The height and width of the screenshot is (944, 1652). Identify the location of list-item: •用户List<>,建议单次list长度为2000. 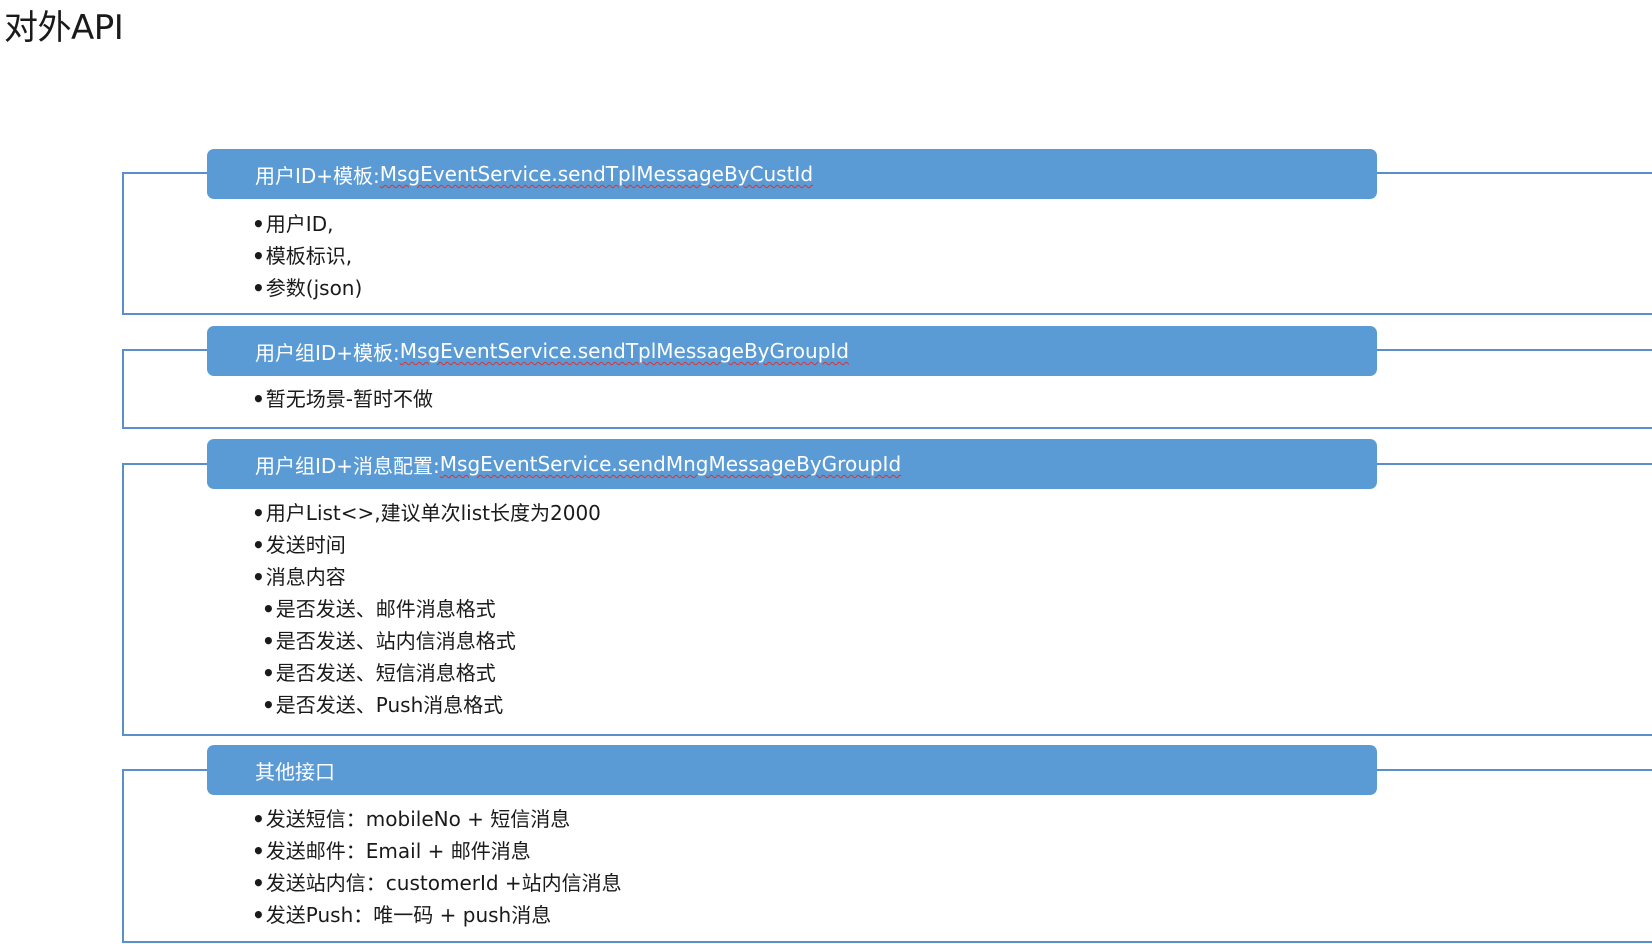
(426, 513).